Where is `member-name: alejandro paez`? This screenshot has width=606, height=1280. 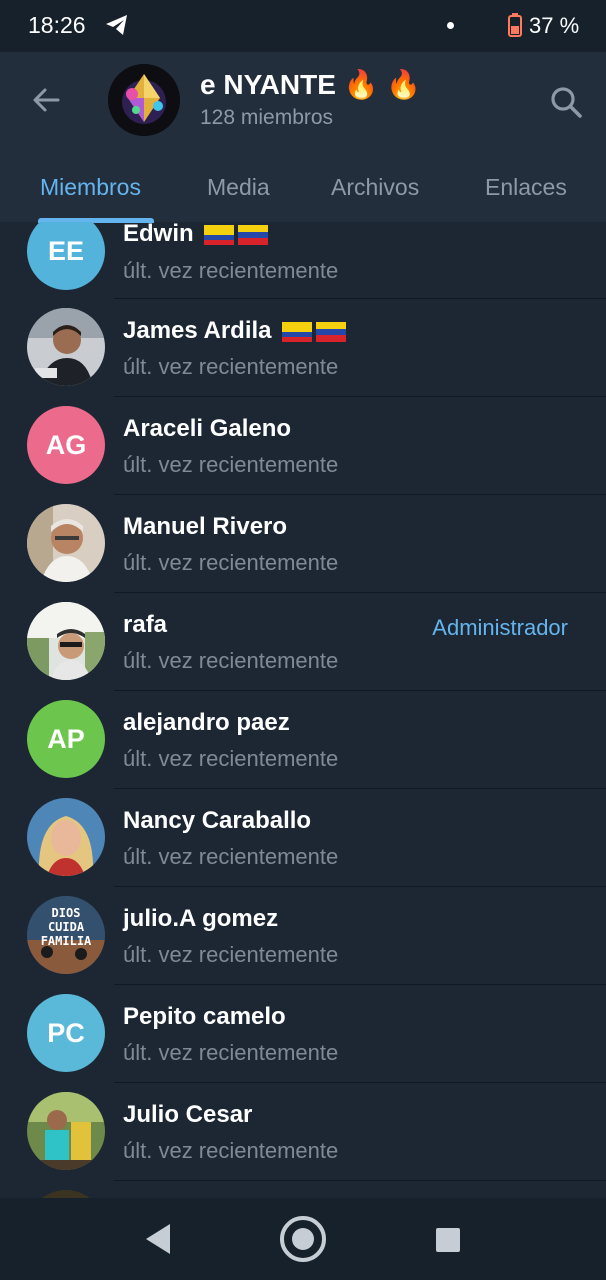
member-name: alejandro paez is located at coordinates (206, 722).